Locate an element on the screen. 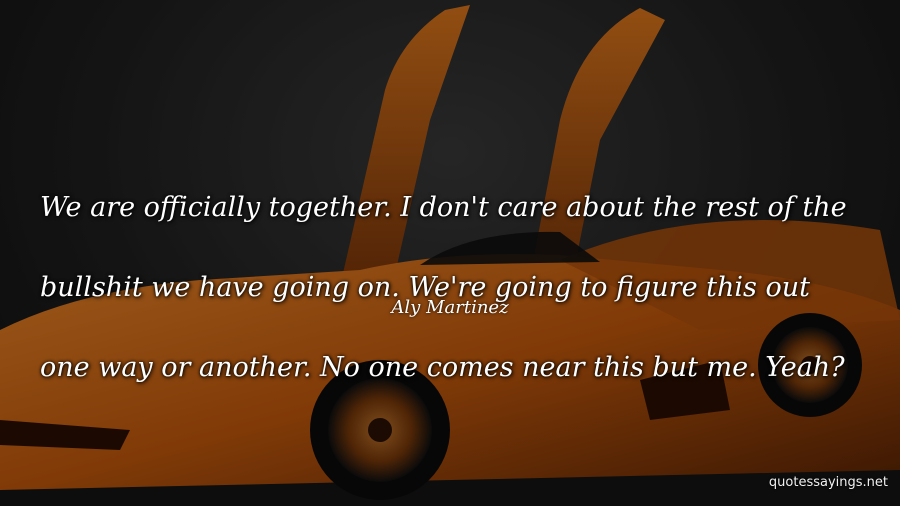 This screenshot has width=900, height=506. quote-author: Aly Martinez is located at coordinates (450, 307).